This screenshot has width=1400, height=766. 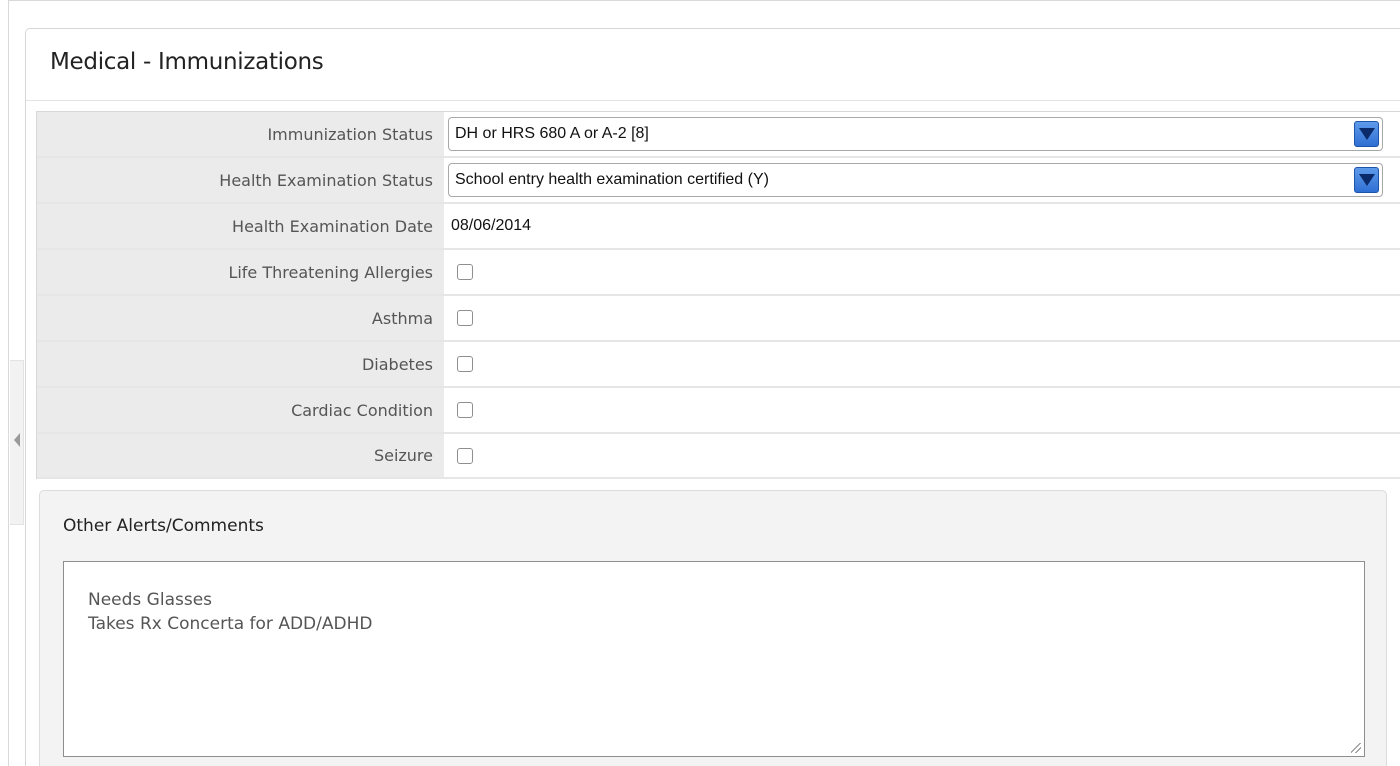 What do you see at coordinates (17, 440) in the screenshot?
I see `collapse-arrow-icon` at bounding box center [17, 440].